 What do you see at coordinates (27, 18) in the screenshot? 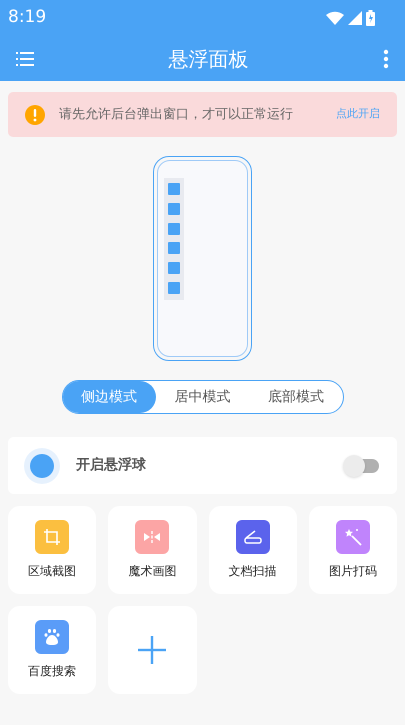
I see `status-time: 8:19` at bounding box center [27, 18].